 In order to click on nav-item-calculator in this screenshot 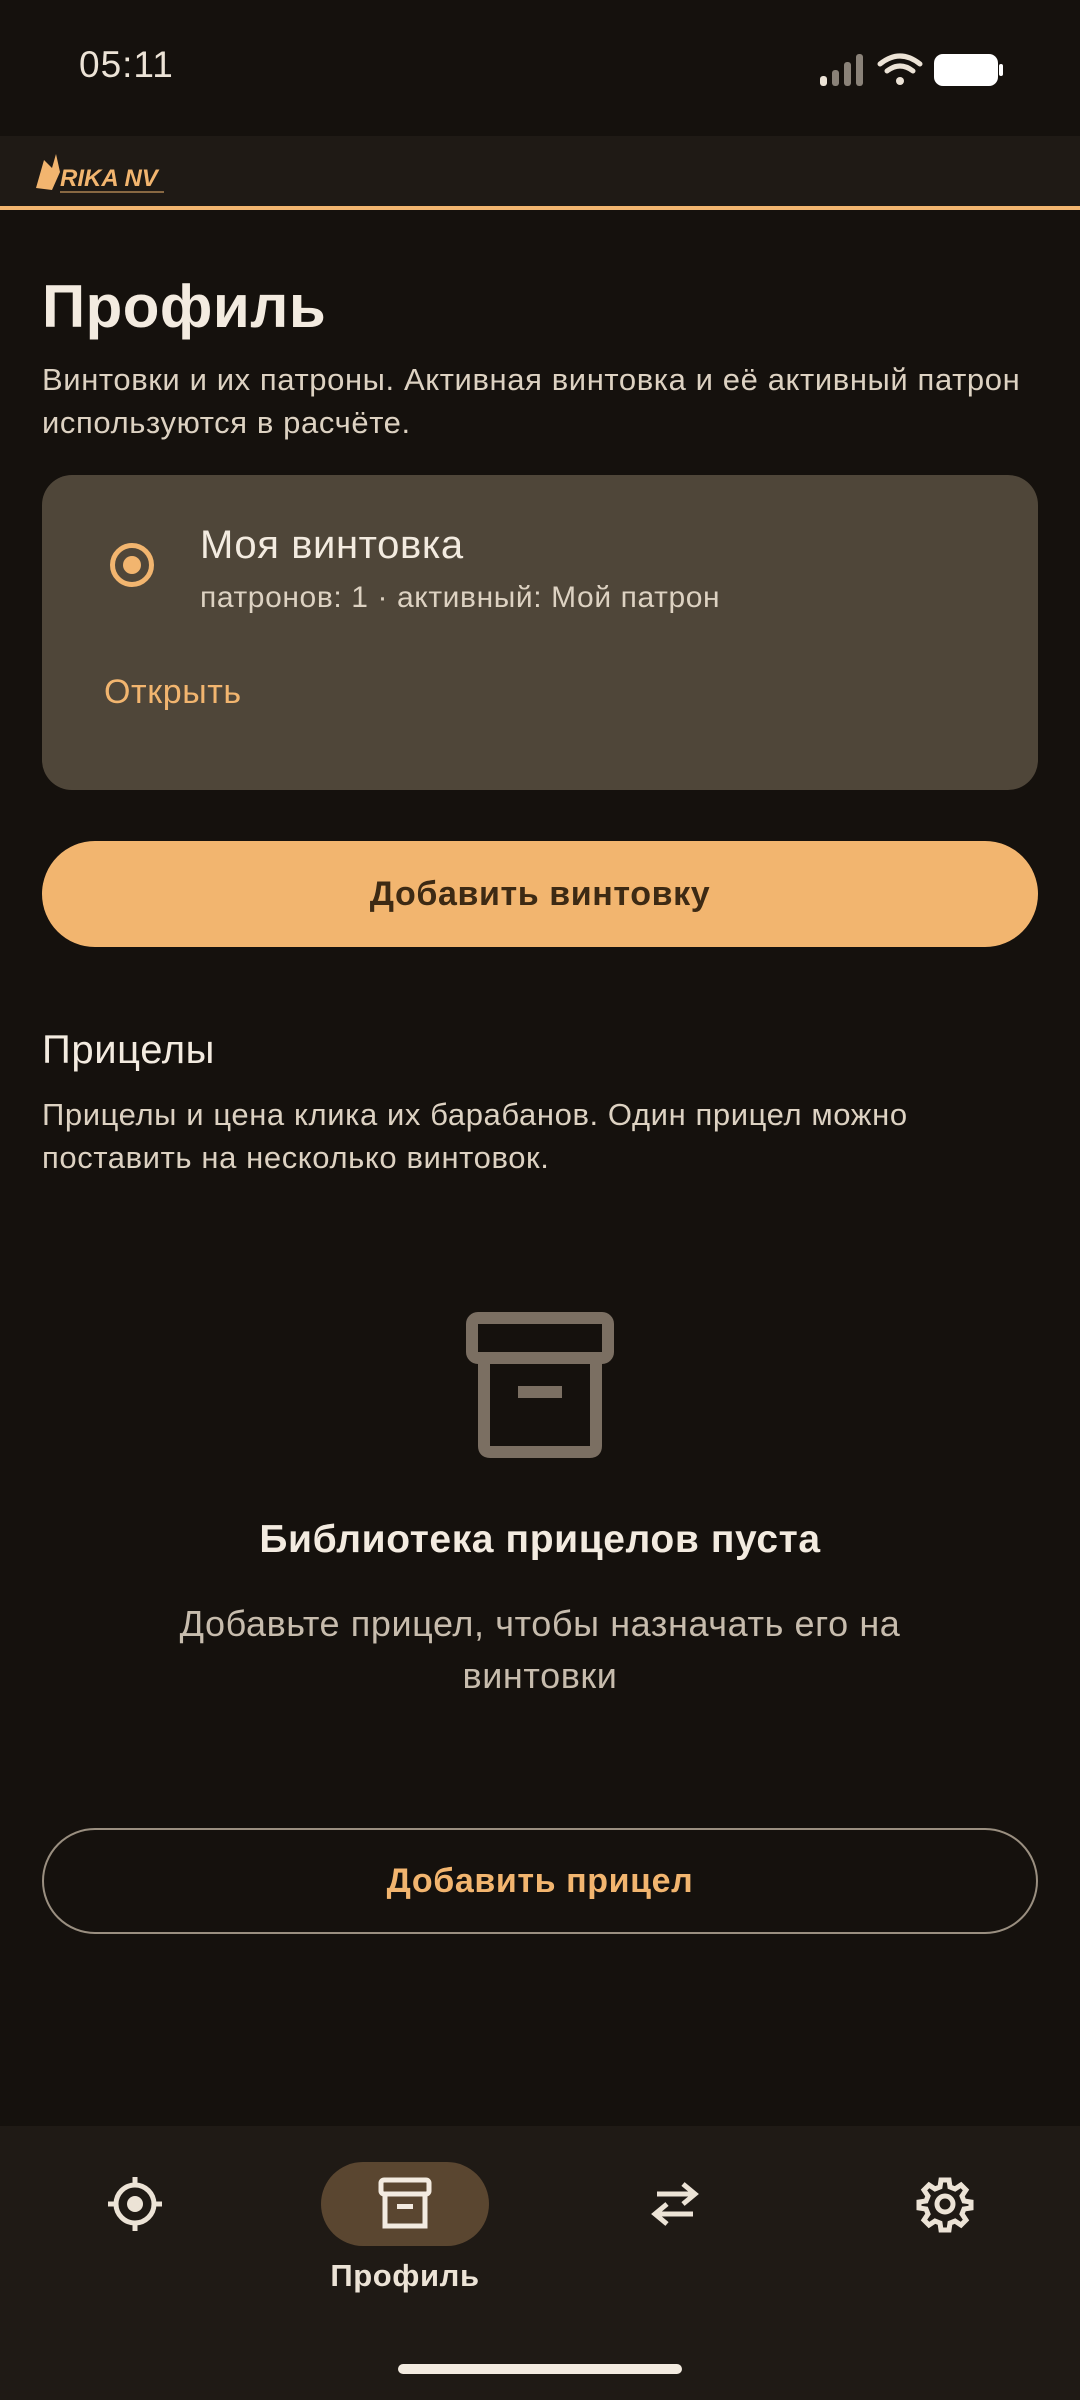, I will do `click(135, 2242)`.